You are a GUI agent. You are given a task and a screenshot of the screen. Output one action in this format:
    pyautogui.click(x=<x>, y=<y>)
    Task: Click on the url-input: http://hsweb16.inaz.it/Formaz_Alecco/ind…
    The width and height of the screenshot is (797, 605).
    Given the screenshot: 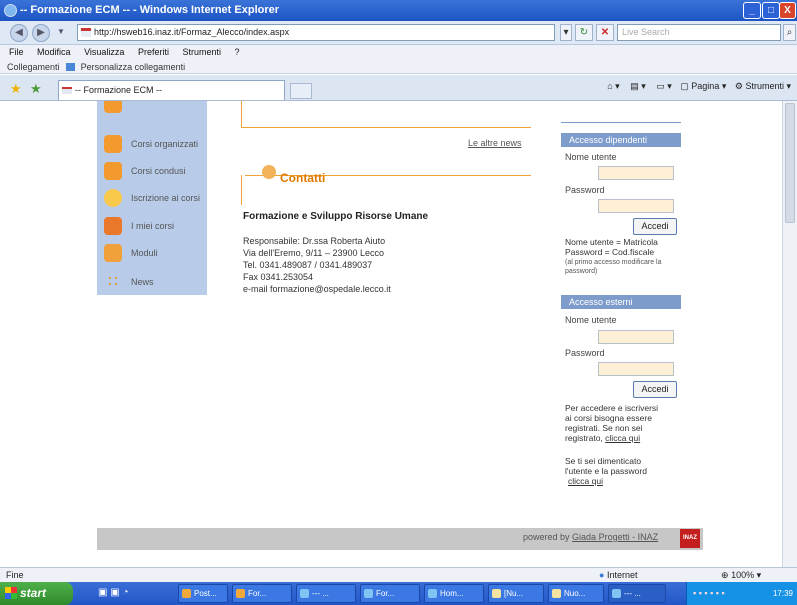 What is the action you would take?
    pyautogui.click(x=316, y=32)
    